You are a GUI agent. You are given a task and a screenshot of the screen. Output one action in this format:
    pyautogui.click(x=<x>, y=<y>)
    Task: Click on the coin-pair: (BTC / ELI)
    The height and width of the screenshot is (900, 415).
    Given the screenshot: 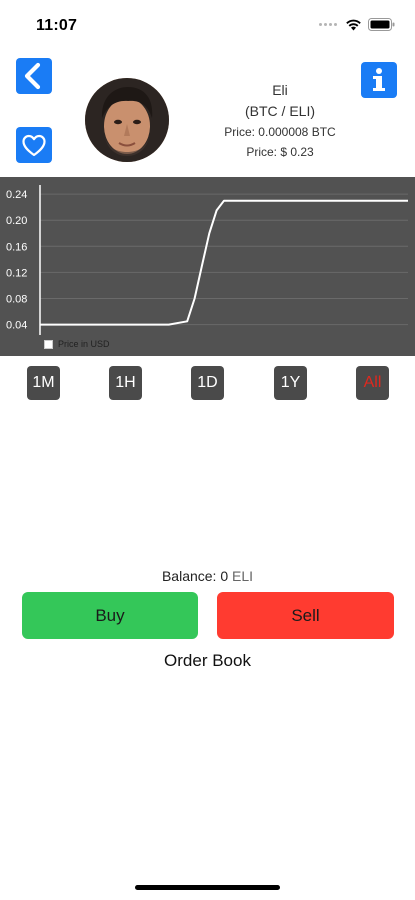 What is the action you would take?
    pyautogui.click(x=279, y=111)
    